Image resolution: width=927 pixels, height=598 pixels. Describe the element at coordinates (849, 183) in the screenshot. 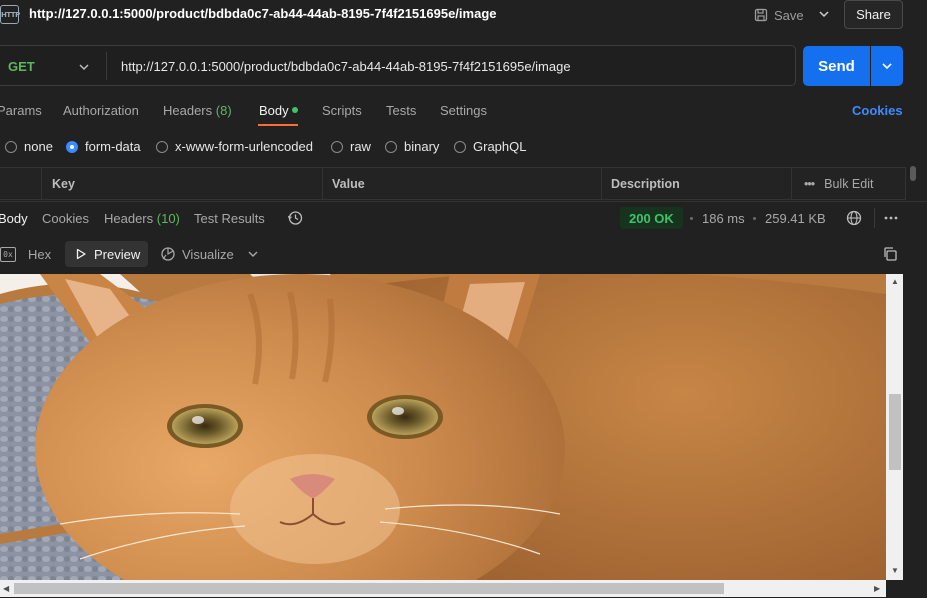

I see `bulk-edit-label: Bulk Edit` at that location.